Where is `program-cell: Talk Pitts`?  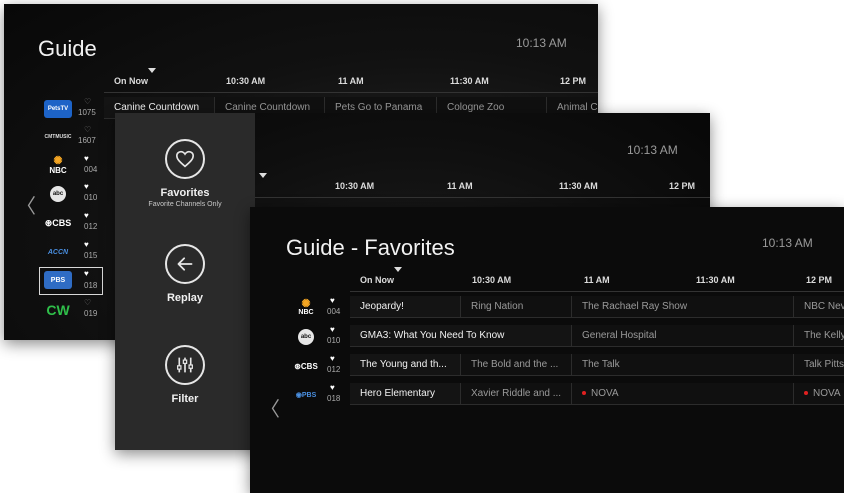
program-cell: Talk Pitts is located at coordinates (819, 365).